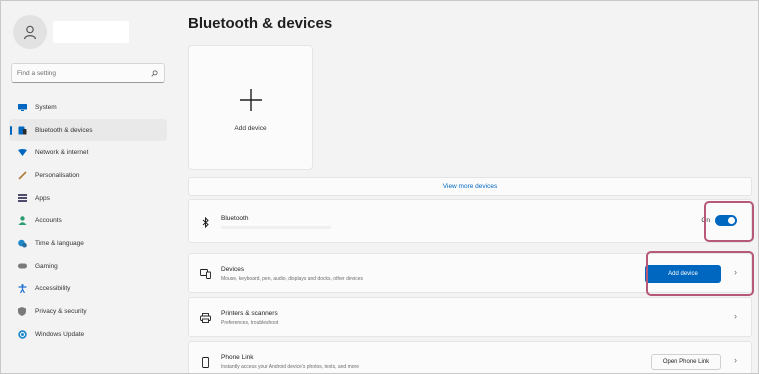  I want to click on view-more-label: View more devices, so click(470, 186).